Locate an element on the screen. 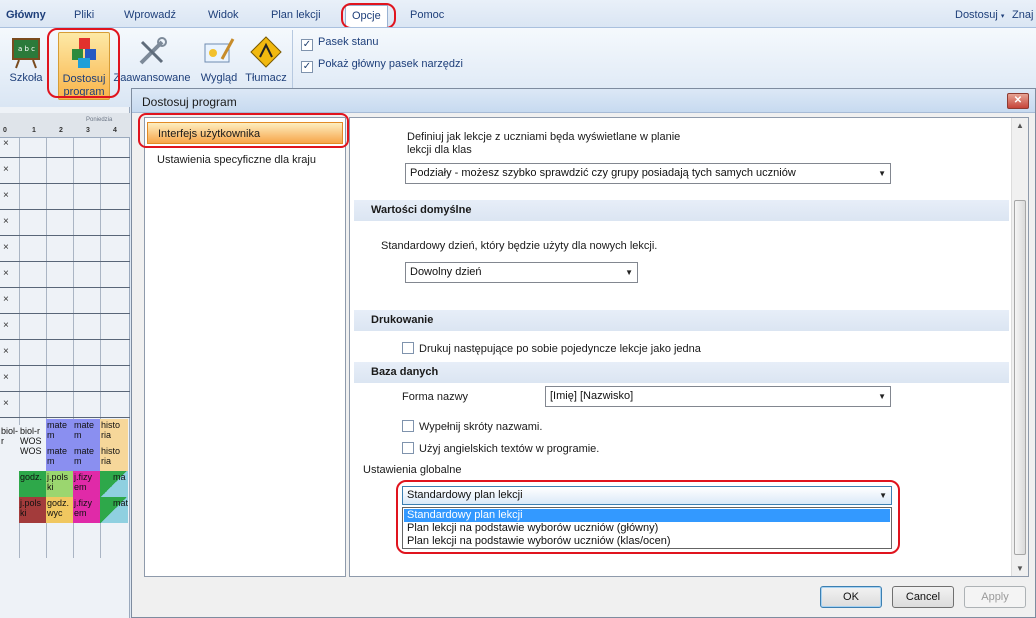  section-defaults-header: Wartości domyślne is located at coordinates (681, 210).